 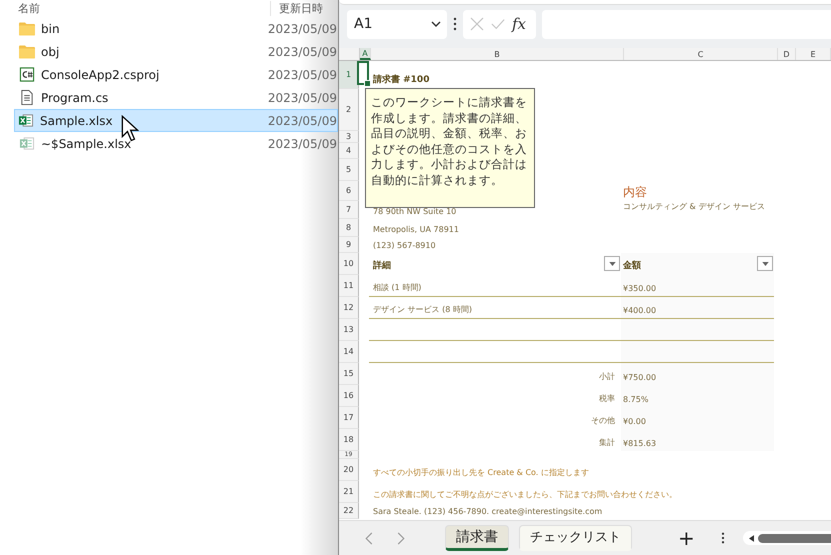 I want to click on cell-text: この請求書に関してご不明な点がございましたら、下記までお問い合わせください。, so click(x=525, y=494).